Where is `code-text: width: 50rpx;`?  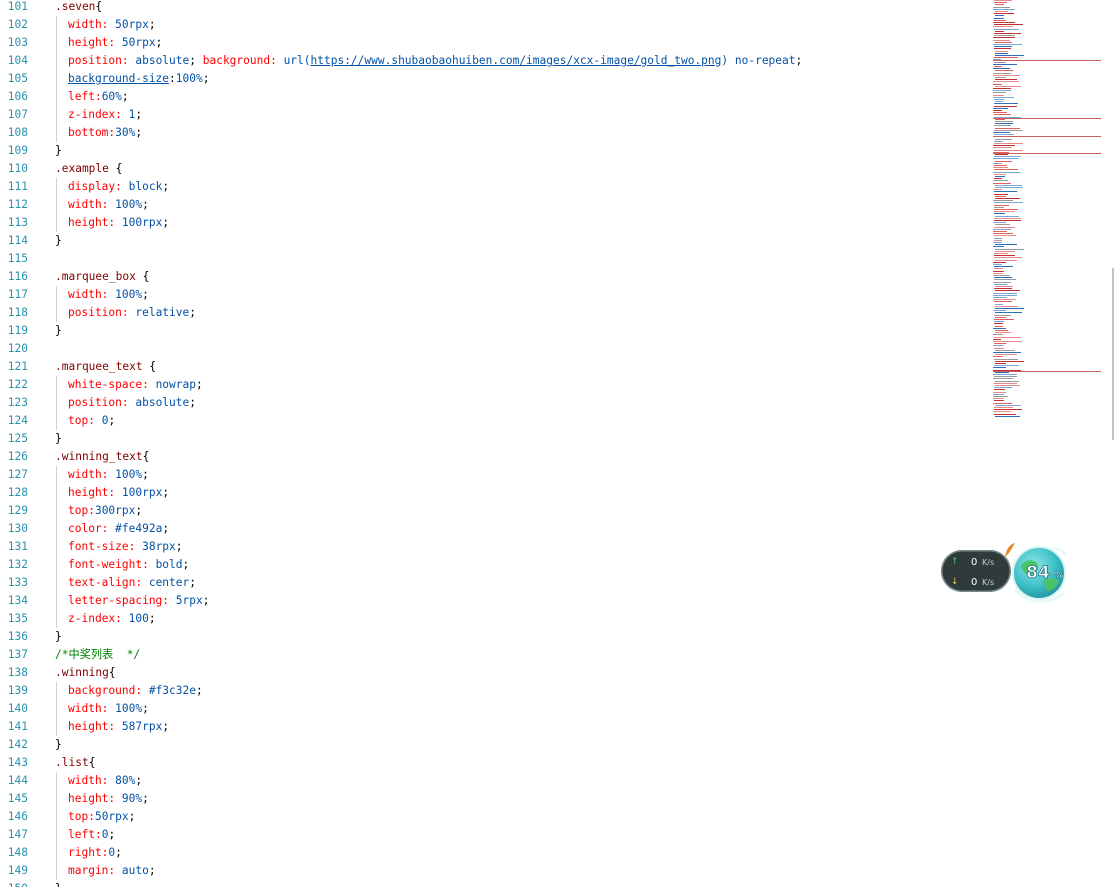
code-text: width: 50rpx; is located at coordinates (112, 25).